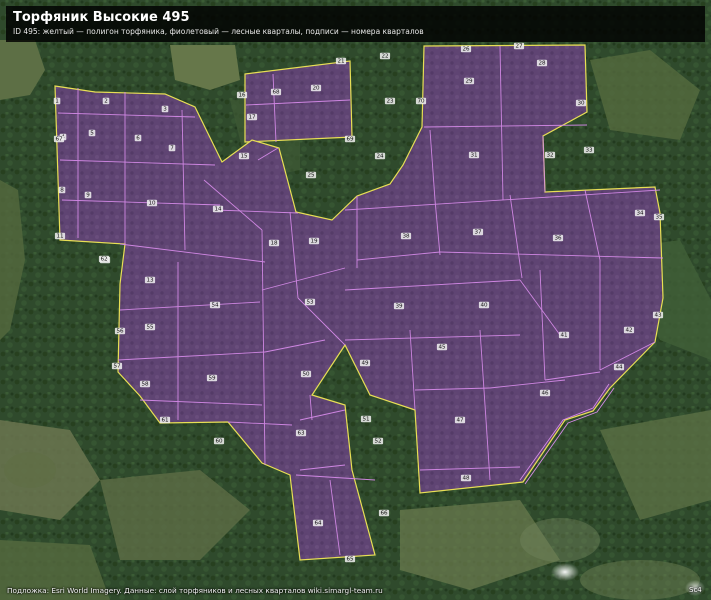 The width and height of the screenshot is (711, 600). I want to click on quarter-label: 51, so click(366, 419).